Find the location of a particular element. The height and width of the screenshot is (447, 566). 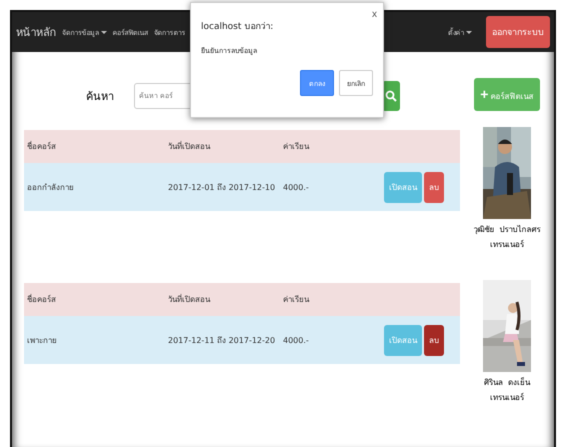

table-cell-text: 2017-12-11 ถึง 2017-12-20 is located at coordinates (221, 340).